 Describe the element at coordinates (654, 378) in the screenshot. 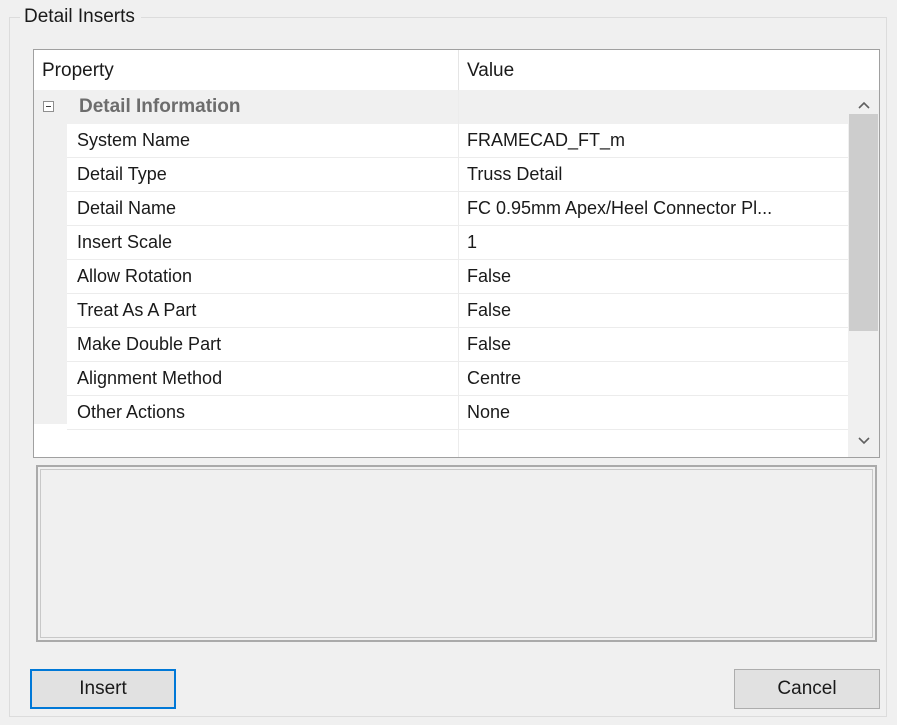

I see `property-value: Centre` at that location.